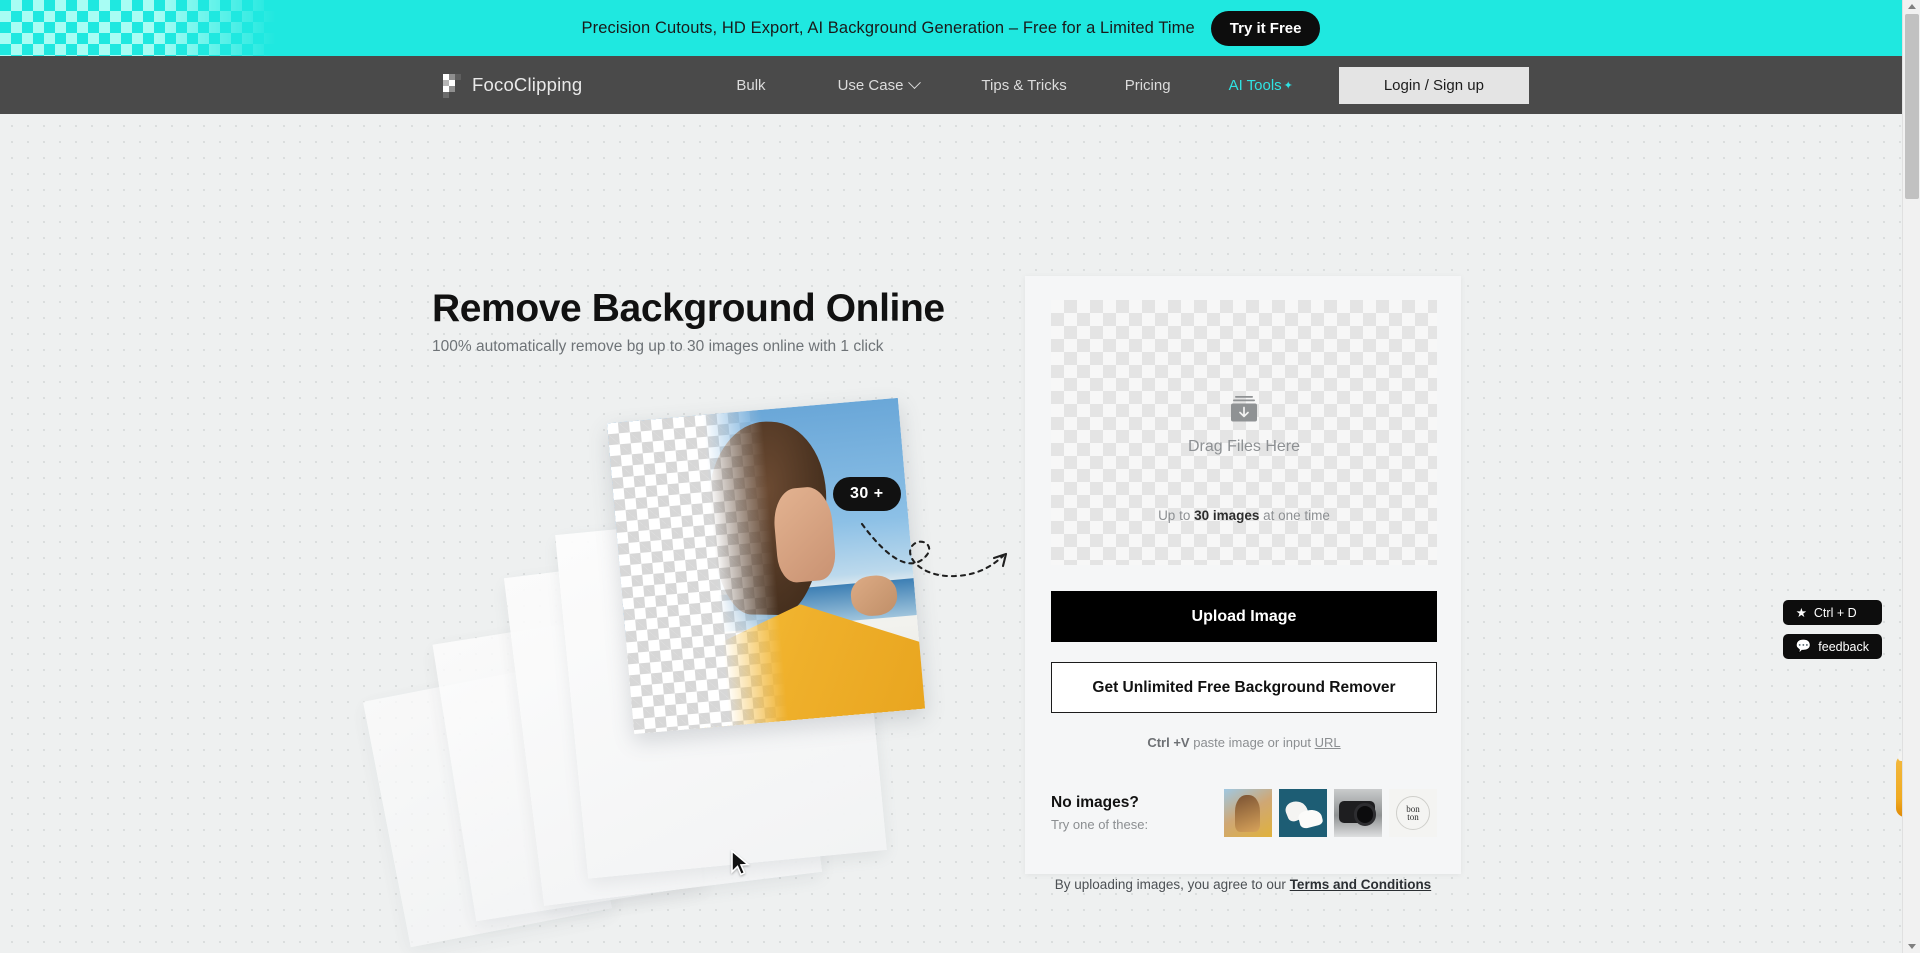 This screenshot has height=953, width=1920. What do you see at coordinates (1252, 742) in the screenshot?
I see `paste-hint-text: paste image or input` at bounding box center [1252, 742].